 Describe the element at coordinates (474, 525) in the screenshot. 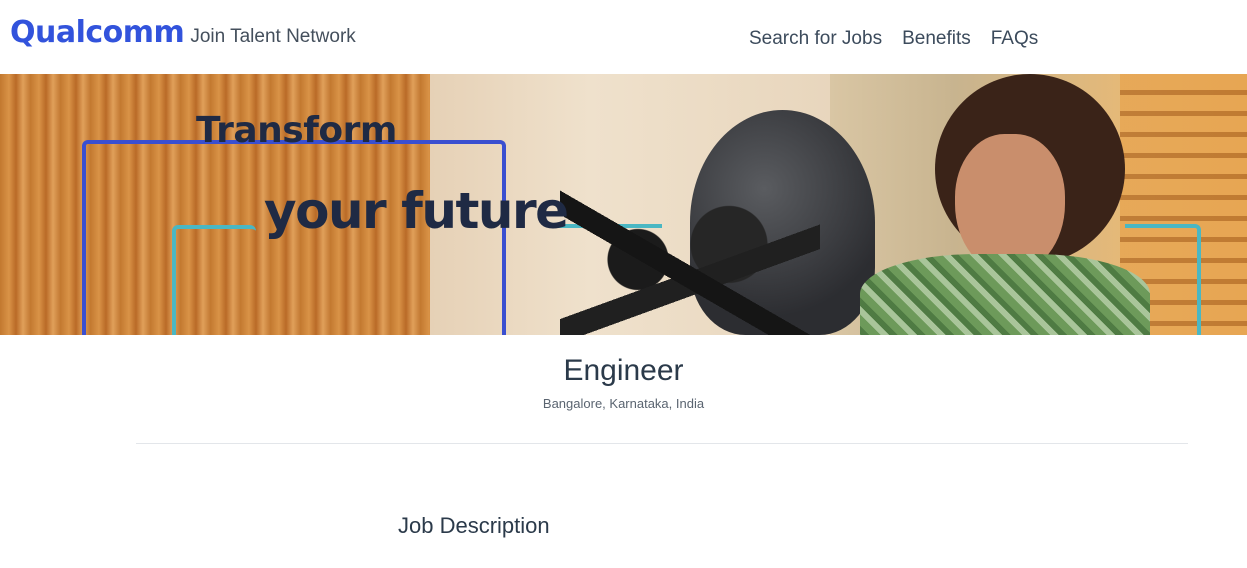

I see `job-description-heading: Job Description` at that location.